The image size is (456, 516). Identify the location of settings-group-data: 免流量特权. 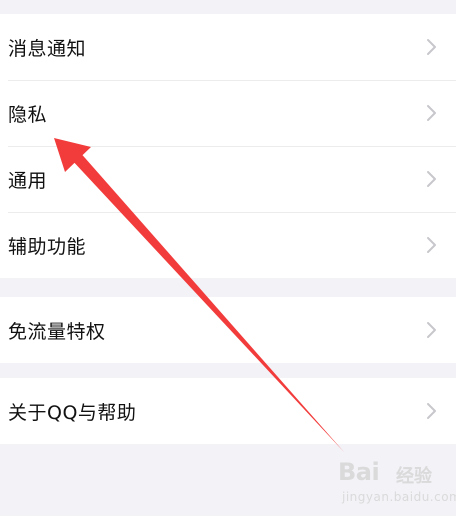
(228, 330).